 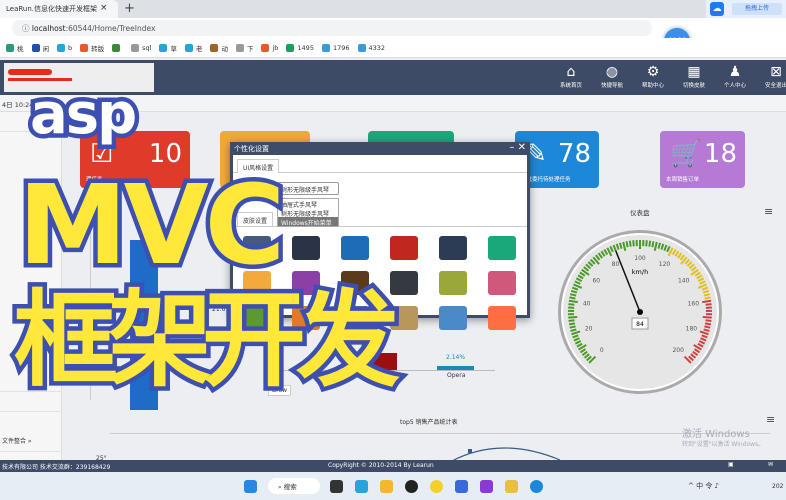 I want to click on nav-exit: ⊠ 安全退出, so click(x=771, y=76).